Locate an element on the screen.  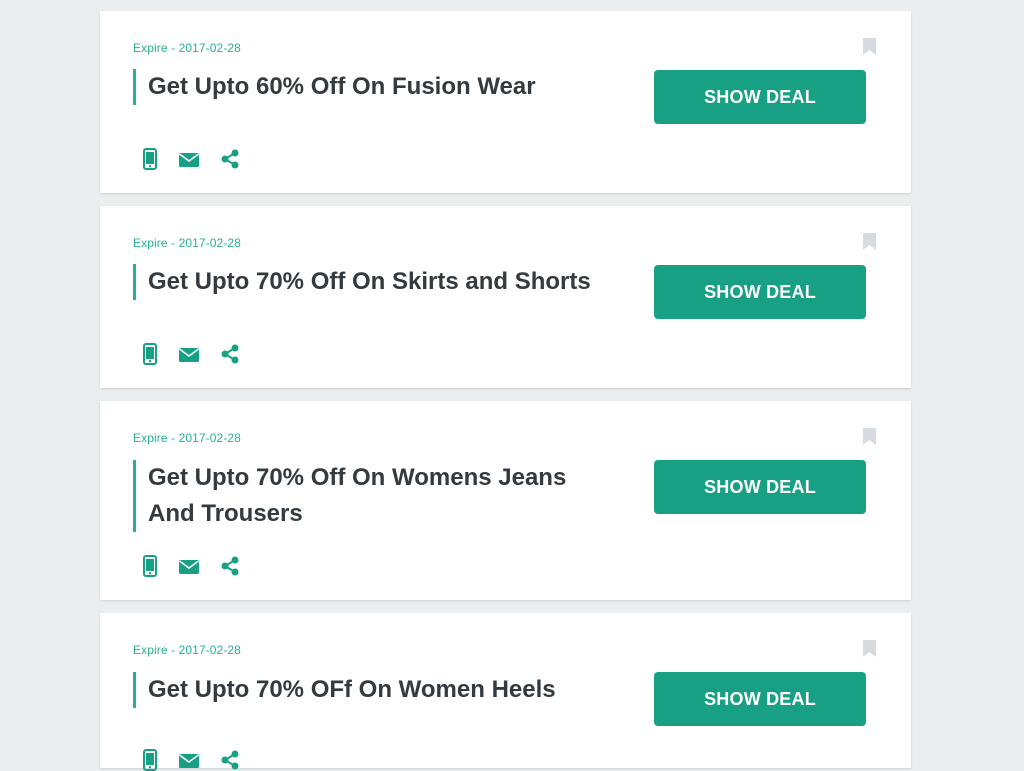
deal-title: Get Upto 70% Off On Skirts and Shorts is located at coordinates (383, 282).